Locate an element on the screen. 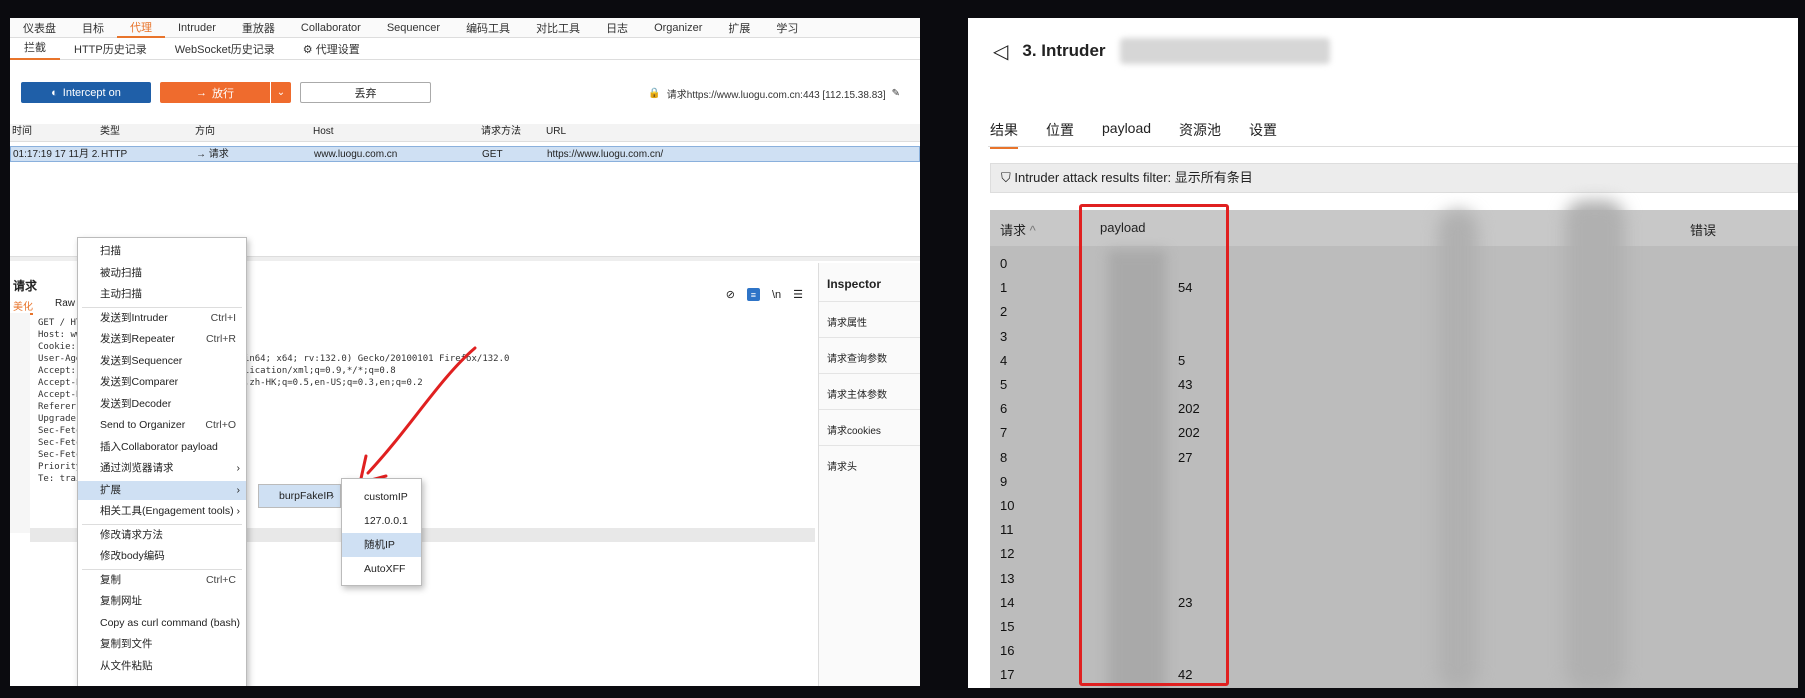 This screenshot has height=698, width=1805. menu-item: 发送到Repeater Ctrl+R is located at coordinates (162, 339).